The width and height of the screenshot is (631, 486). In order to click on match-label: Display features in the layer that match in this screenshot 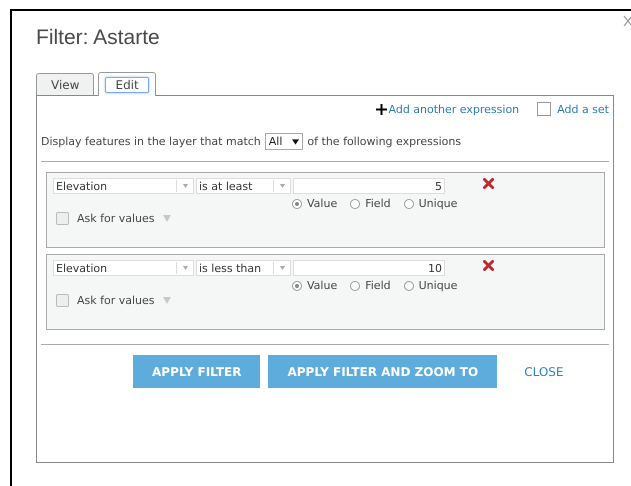, I will do `click(151, 141)`.